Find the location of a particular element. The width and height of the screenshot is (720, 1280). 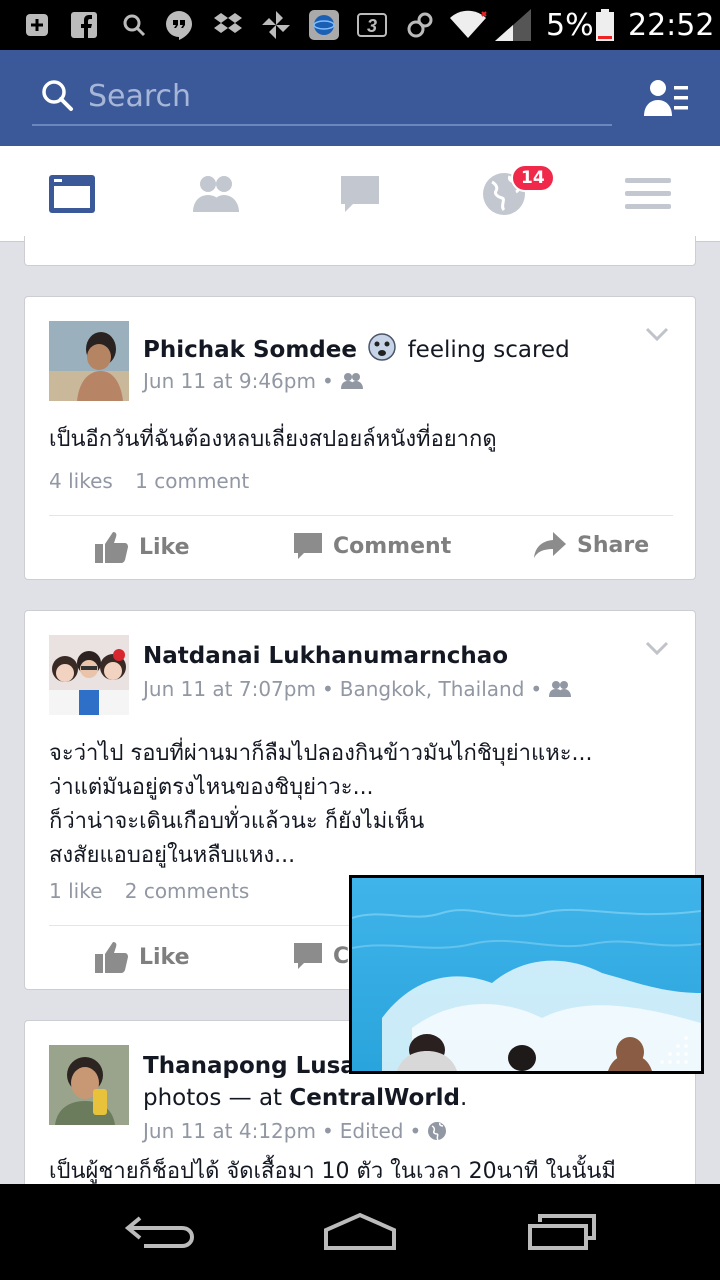

comments-count: 1 comment is located at coordinates (192, 481).